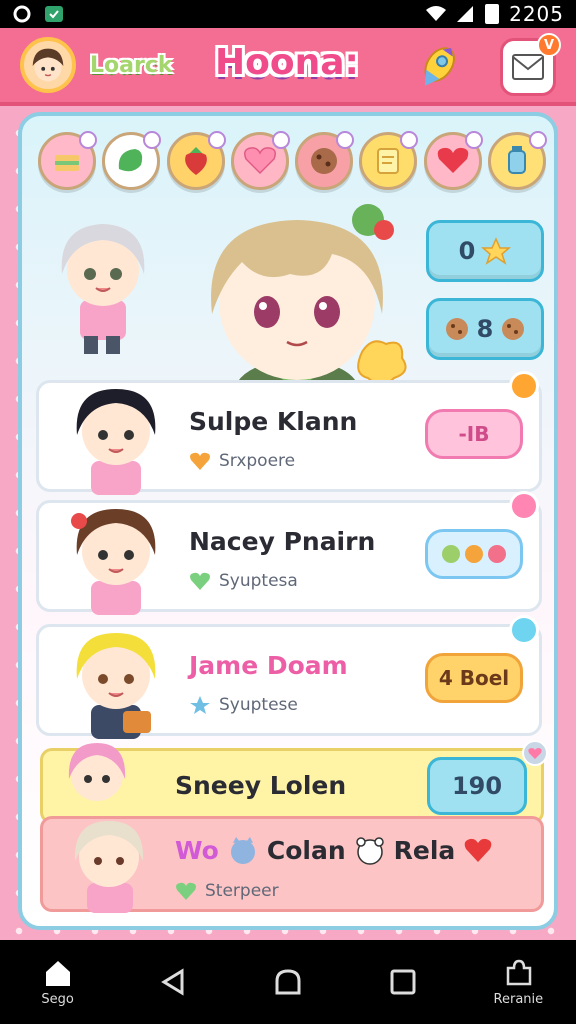 The width and height of the screenshot is (576, 1024). What do you see at coordinates (492, 14) in the screenshot?
I see `battery-icon` at bounding box center [492, 14].